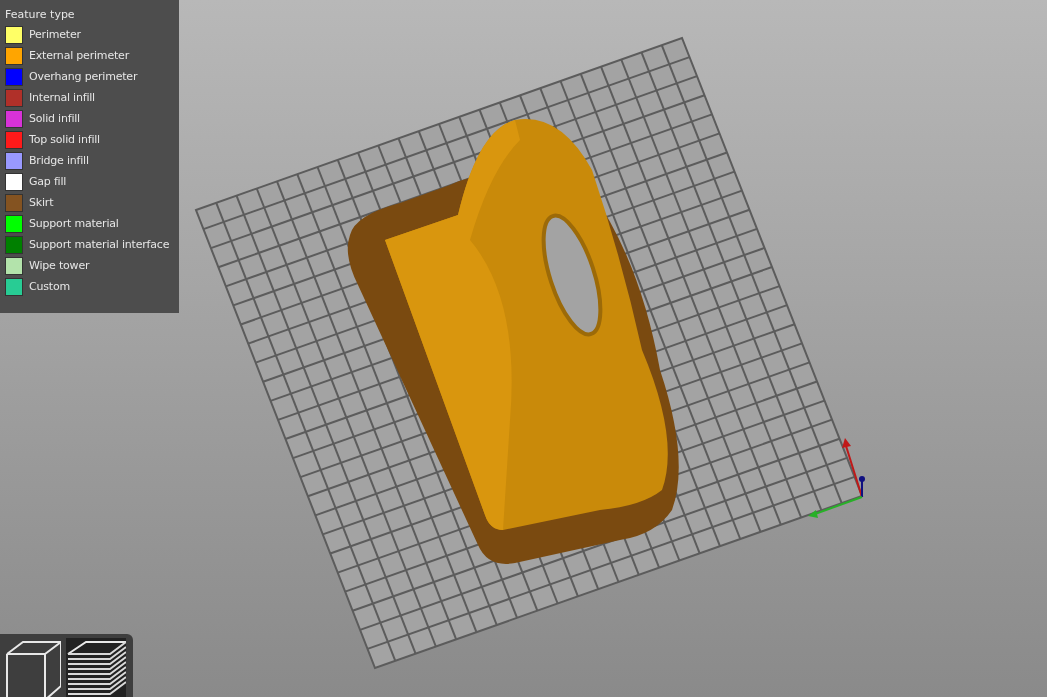 The width and height of the screenshot is (1047, 697). I want to click on legend-label: Custom, so click(49, 286).